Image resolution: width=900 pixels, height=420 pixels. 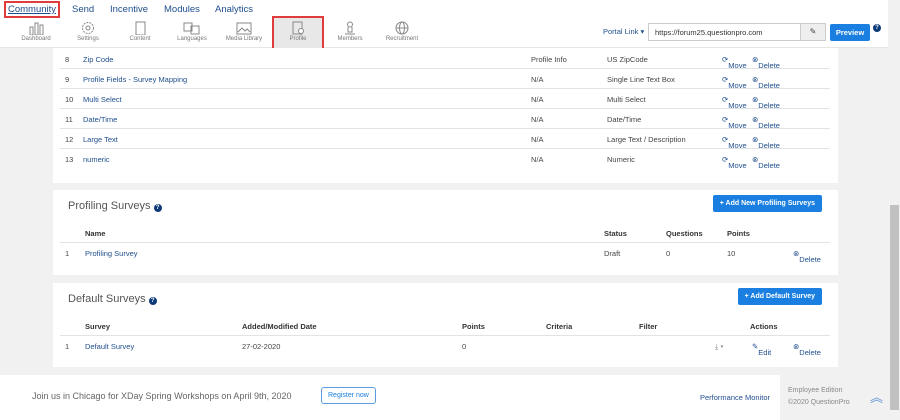 What do you see at coordinates (350, 28) in the screenshot?
I see `person-icon` at bounding box center [350, 28].